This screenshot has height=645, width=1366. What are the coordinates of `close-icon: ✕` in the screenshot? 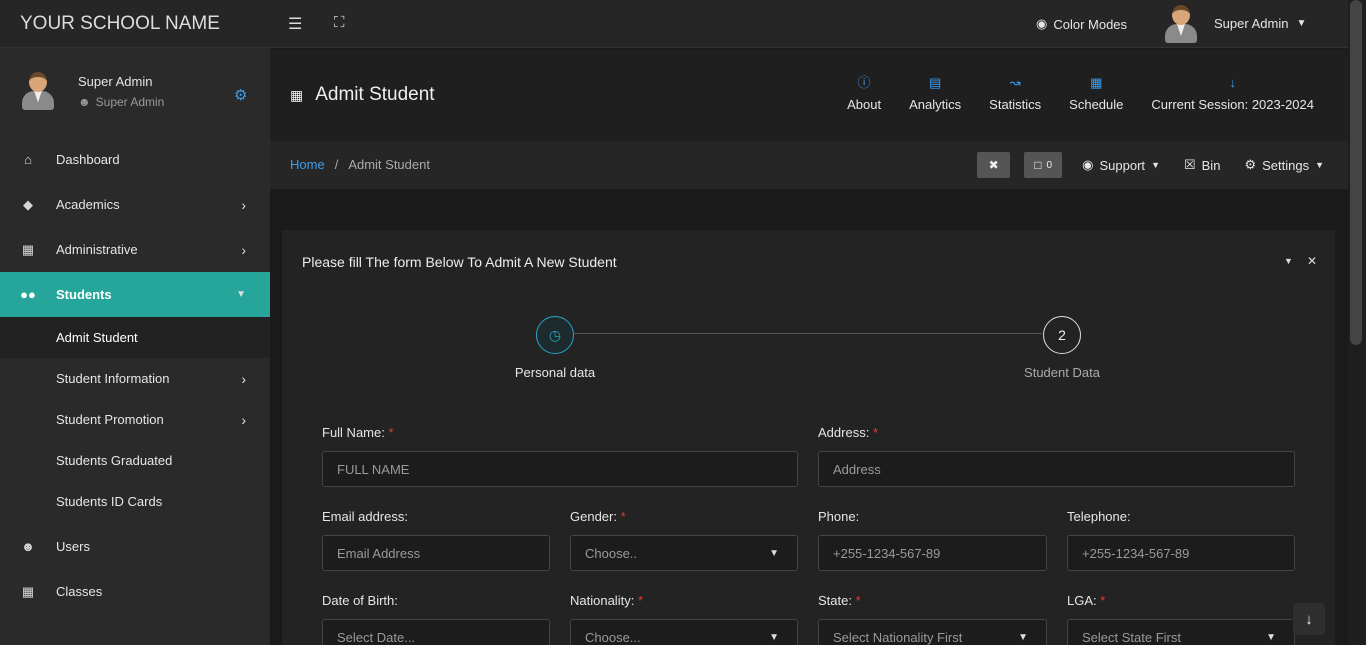 It's located at (1312, 261).